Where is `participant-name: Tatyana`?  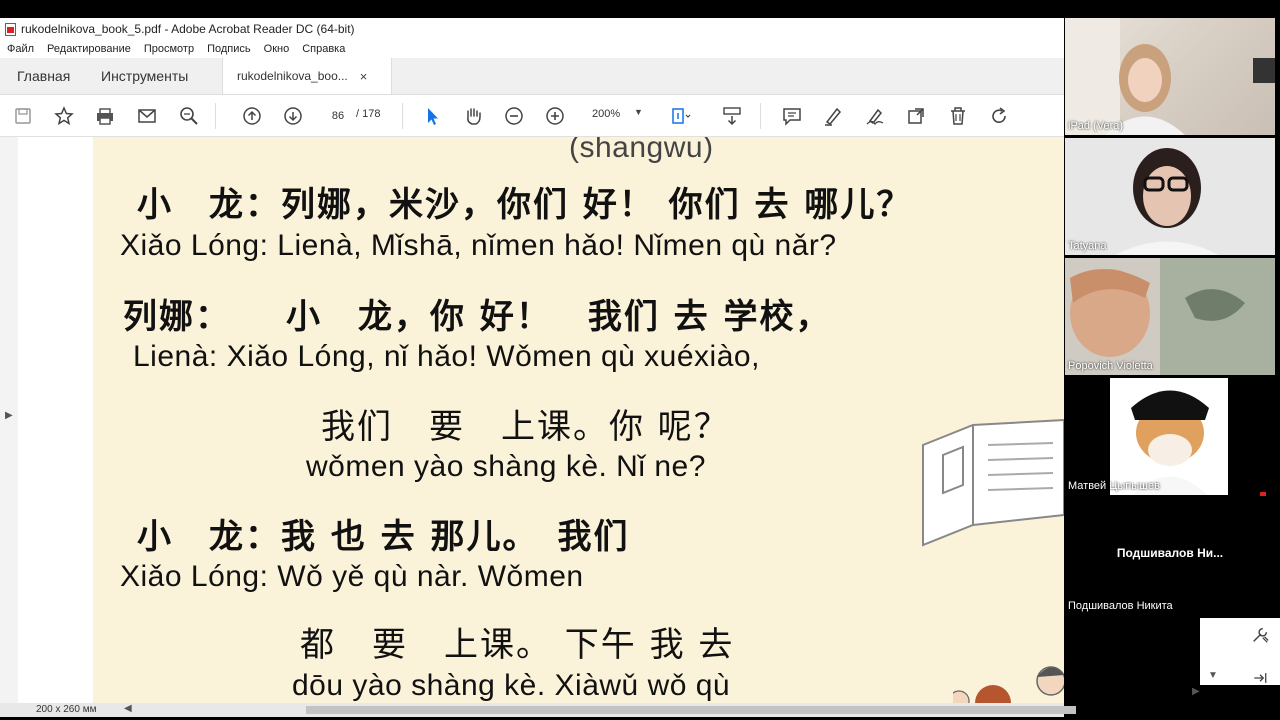
participant-name: Tatyana is located at coordinates (1087, 246).